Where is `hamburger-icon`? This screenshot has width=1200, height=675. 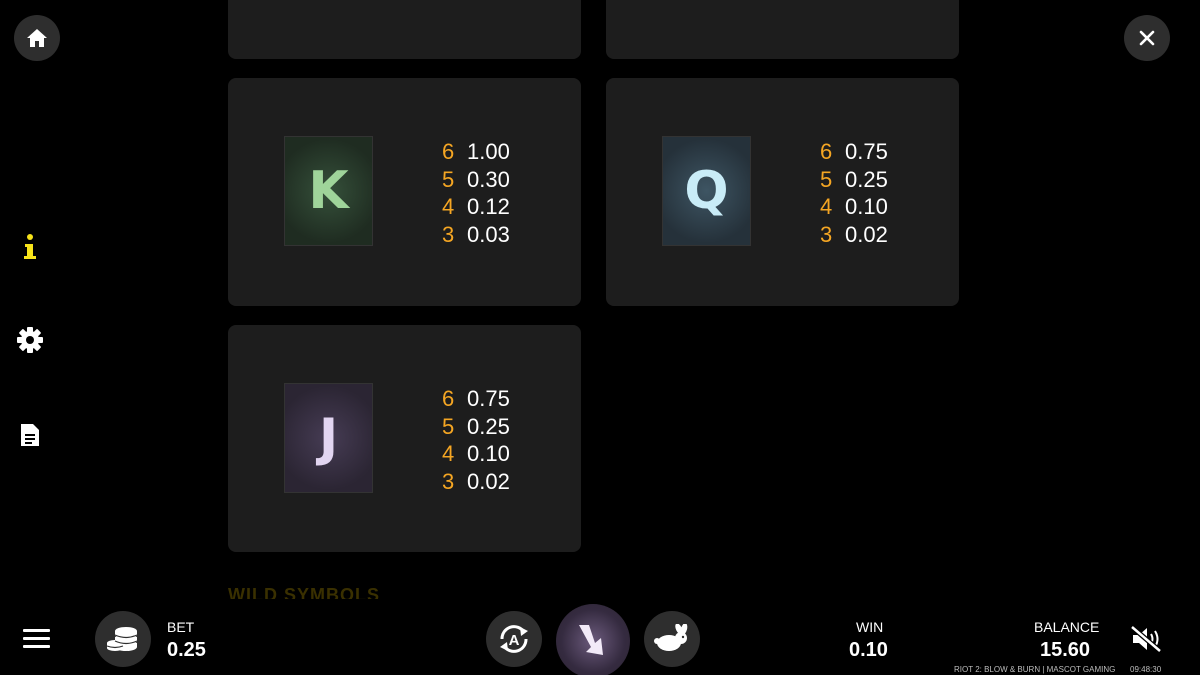
hamburger-icon is located at coordinates (36, 638).